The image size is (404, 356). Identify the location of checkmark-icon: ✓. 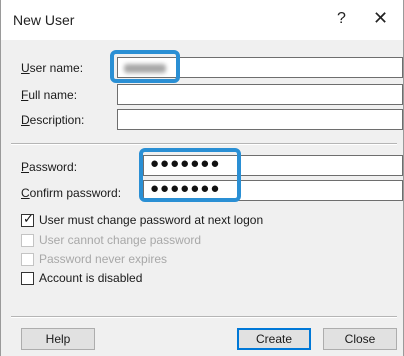
(28, 218).